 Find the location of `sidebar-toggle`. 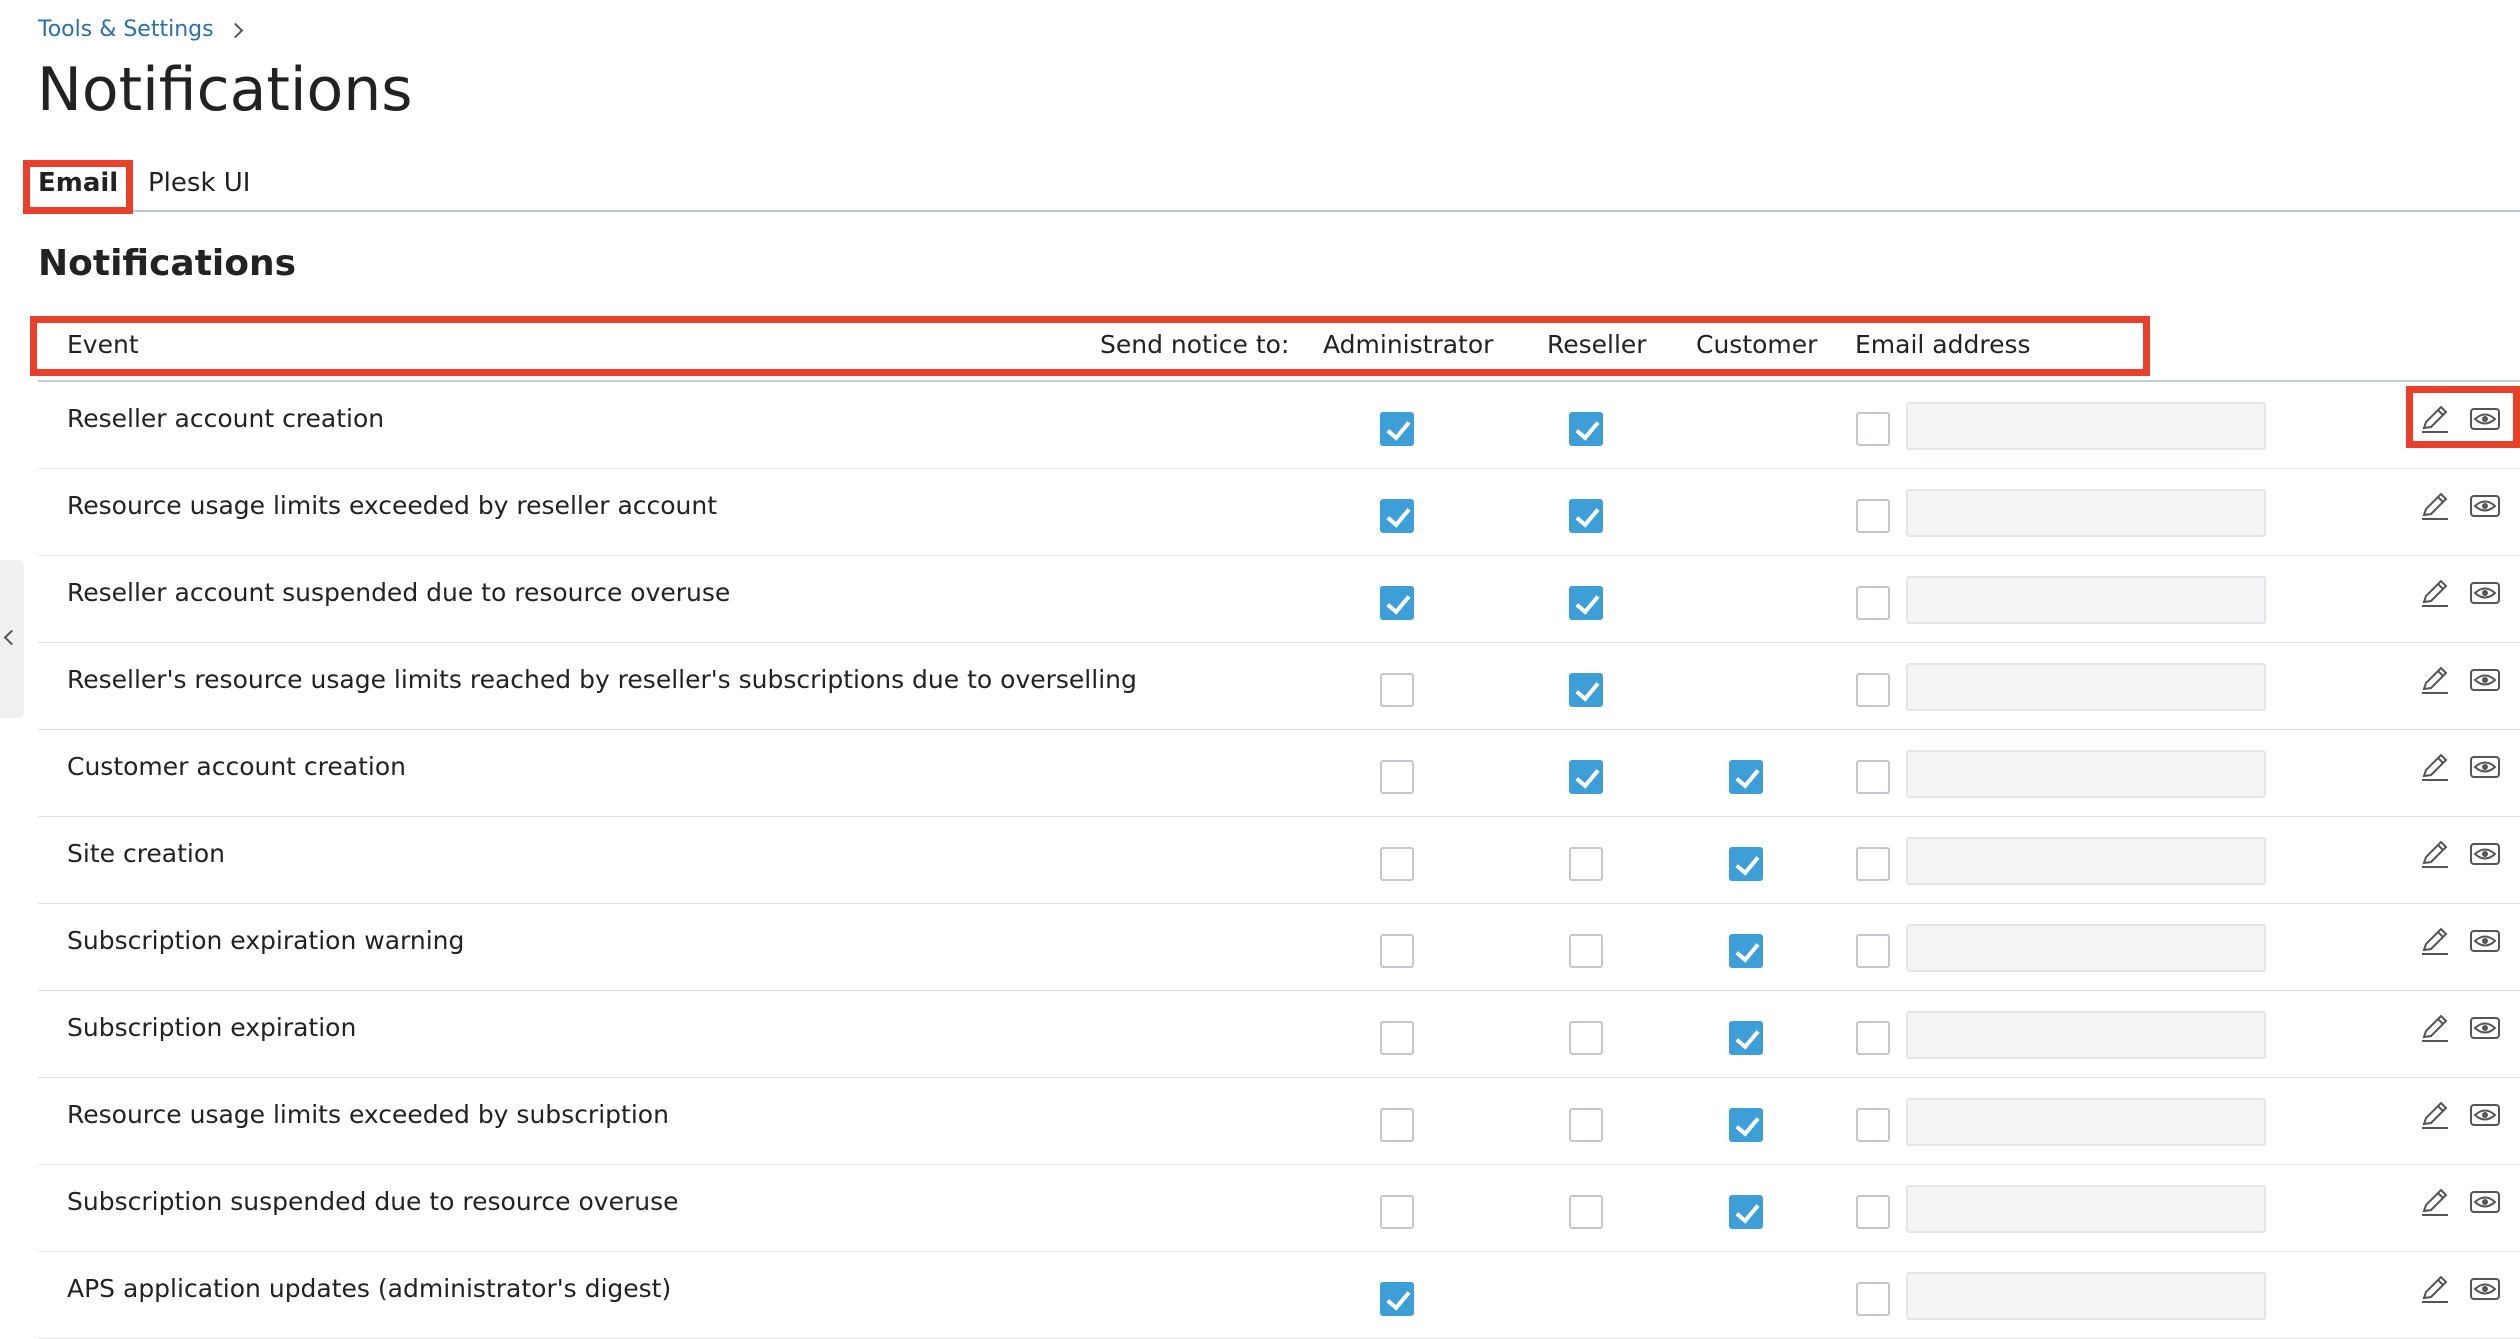

sidebar-toggle is located at coordinates (12, 639).